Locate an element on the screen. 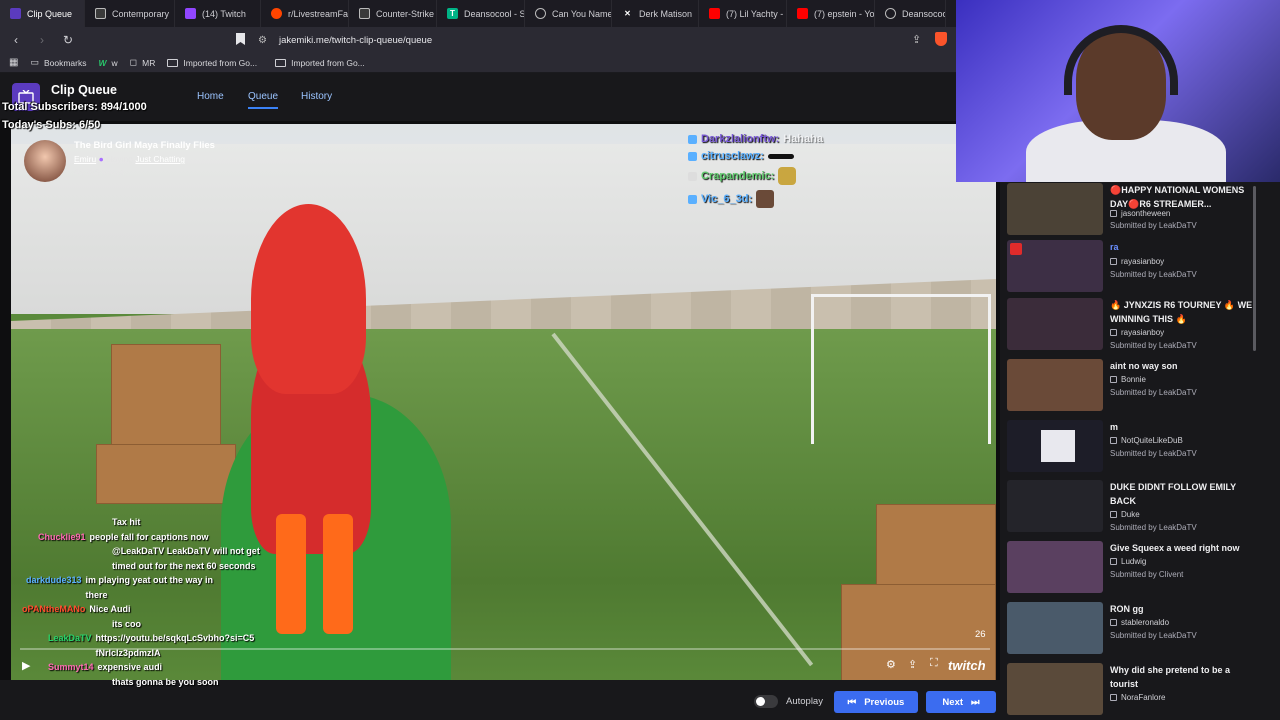 The height and width of the screenshot is (720, 1280). bookmark-icon is located at coordinates (240, 39).